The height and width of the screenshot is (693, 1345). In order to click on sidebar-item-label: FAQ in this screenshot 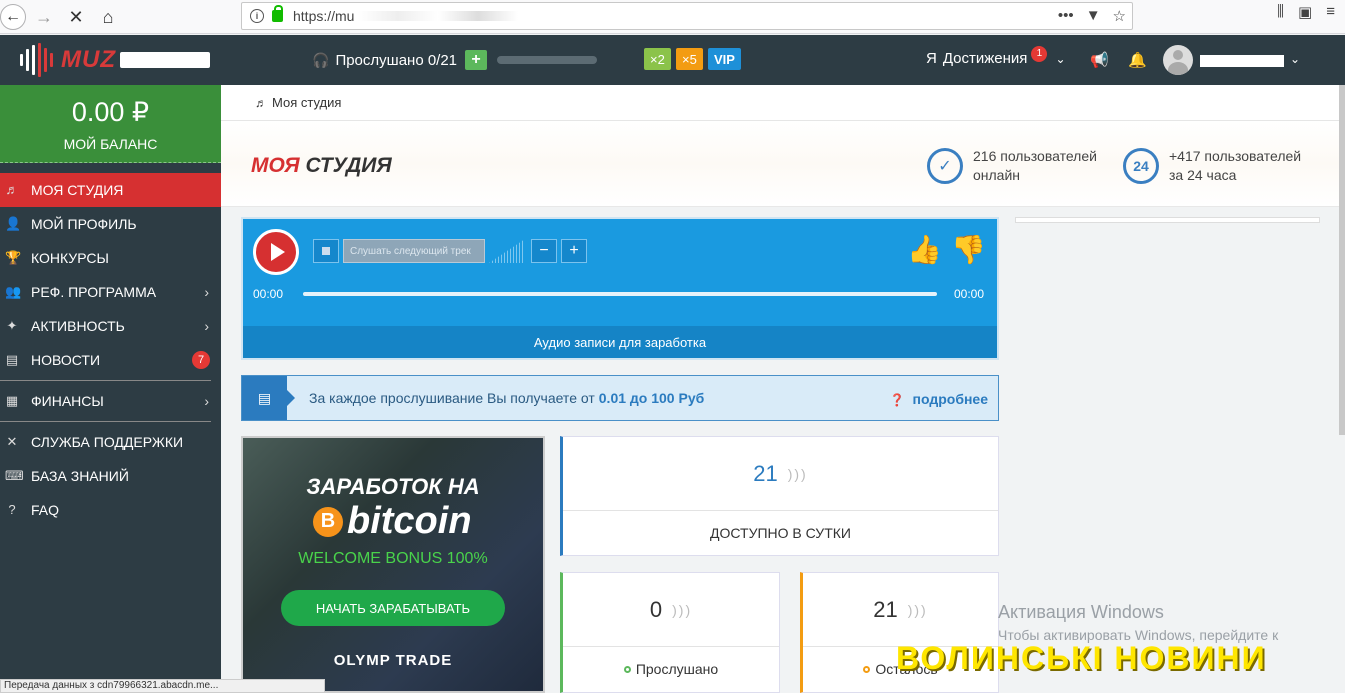, I will do `click(45, 510)`.